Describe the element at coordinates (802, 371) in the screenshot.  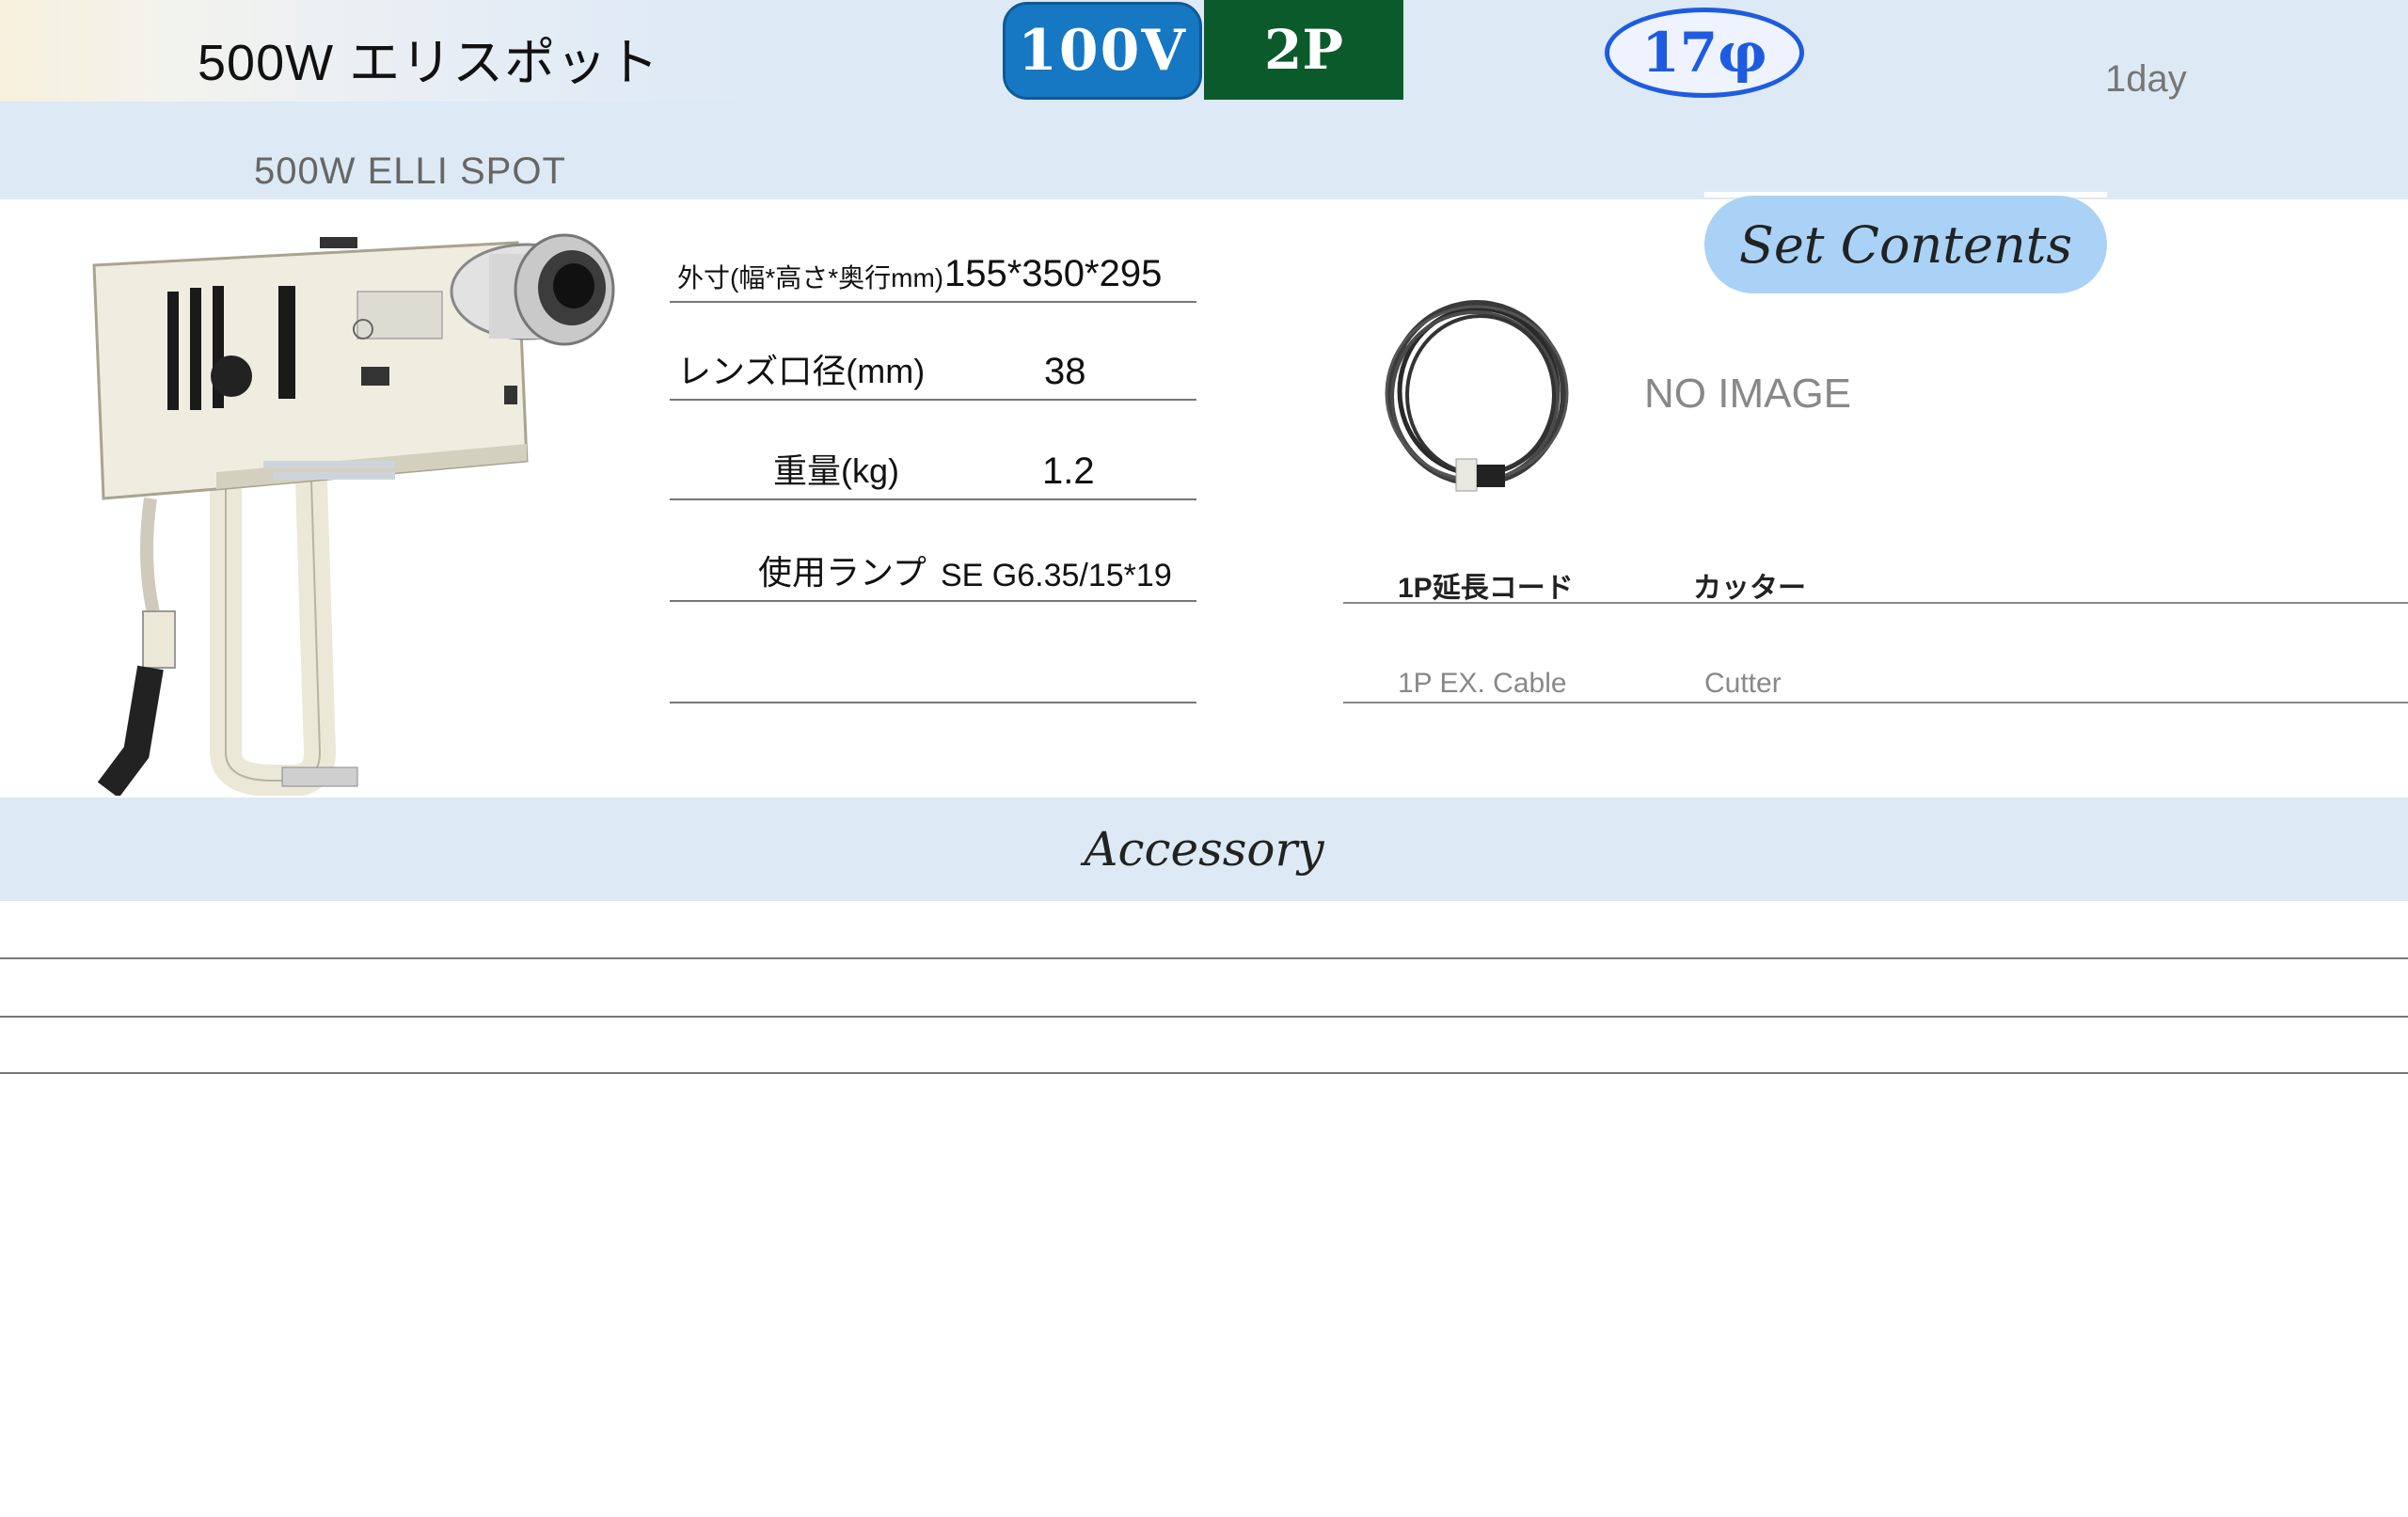
I see `spec-label: レンズ口径(mm)` at that location.